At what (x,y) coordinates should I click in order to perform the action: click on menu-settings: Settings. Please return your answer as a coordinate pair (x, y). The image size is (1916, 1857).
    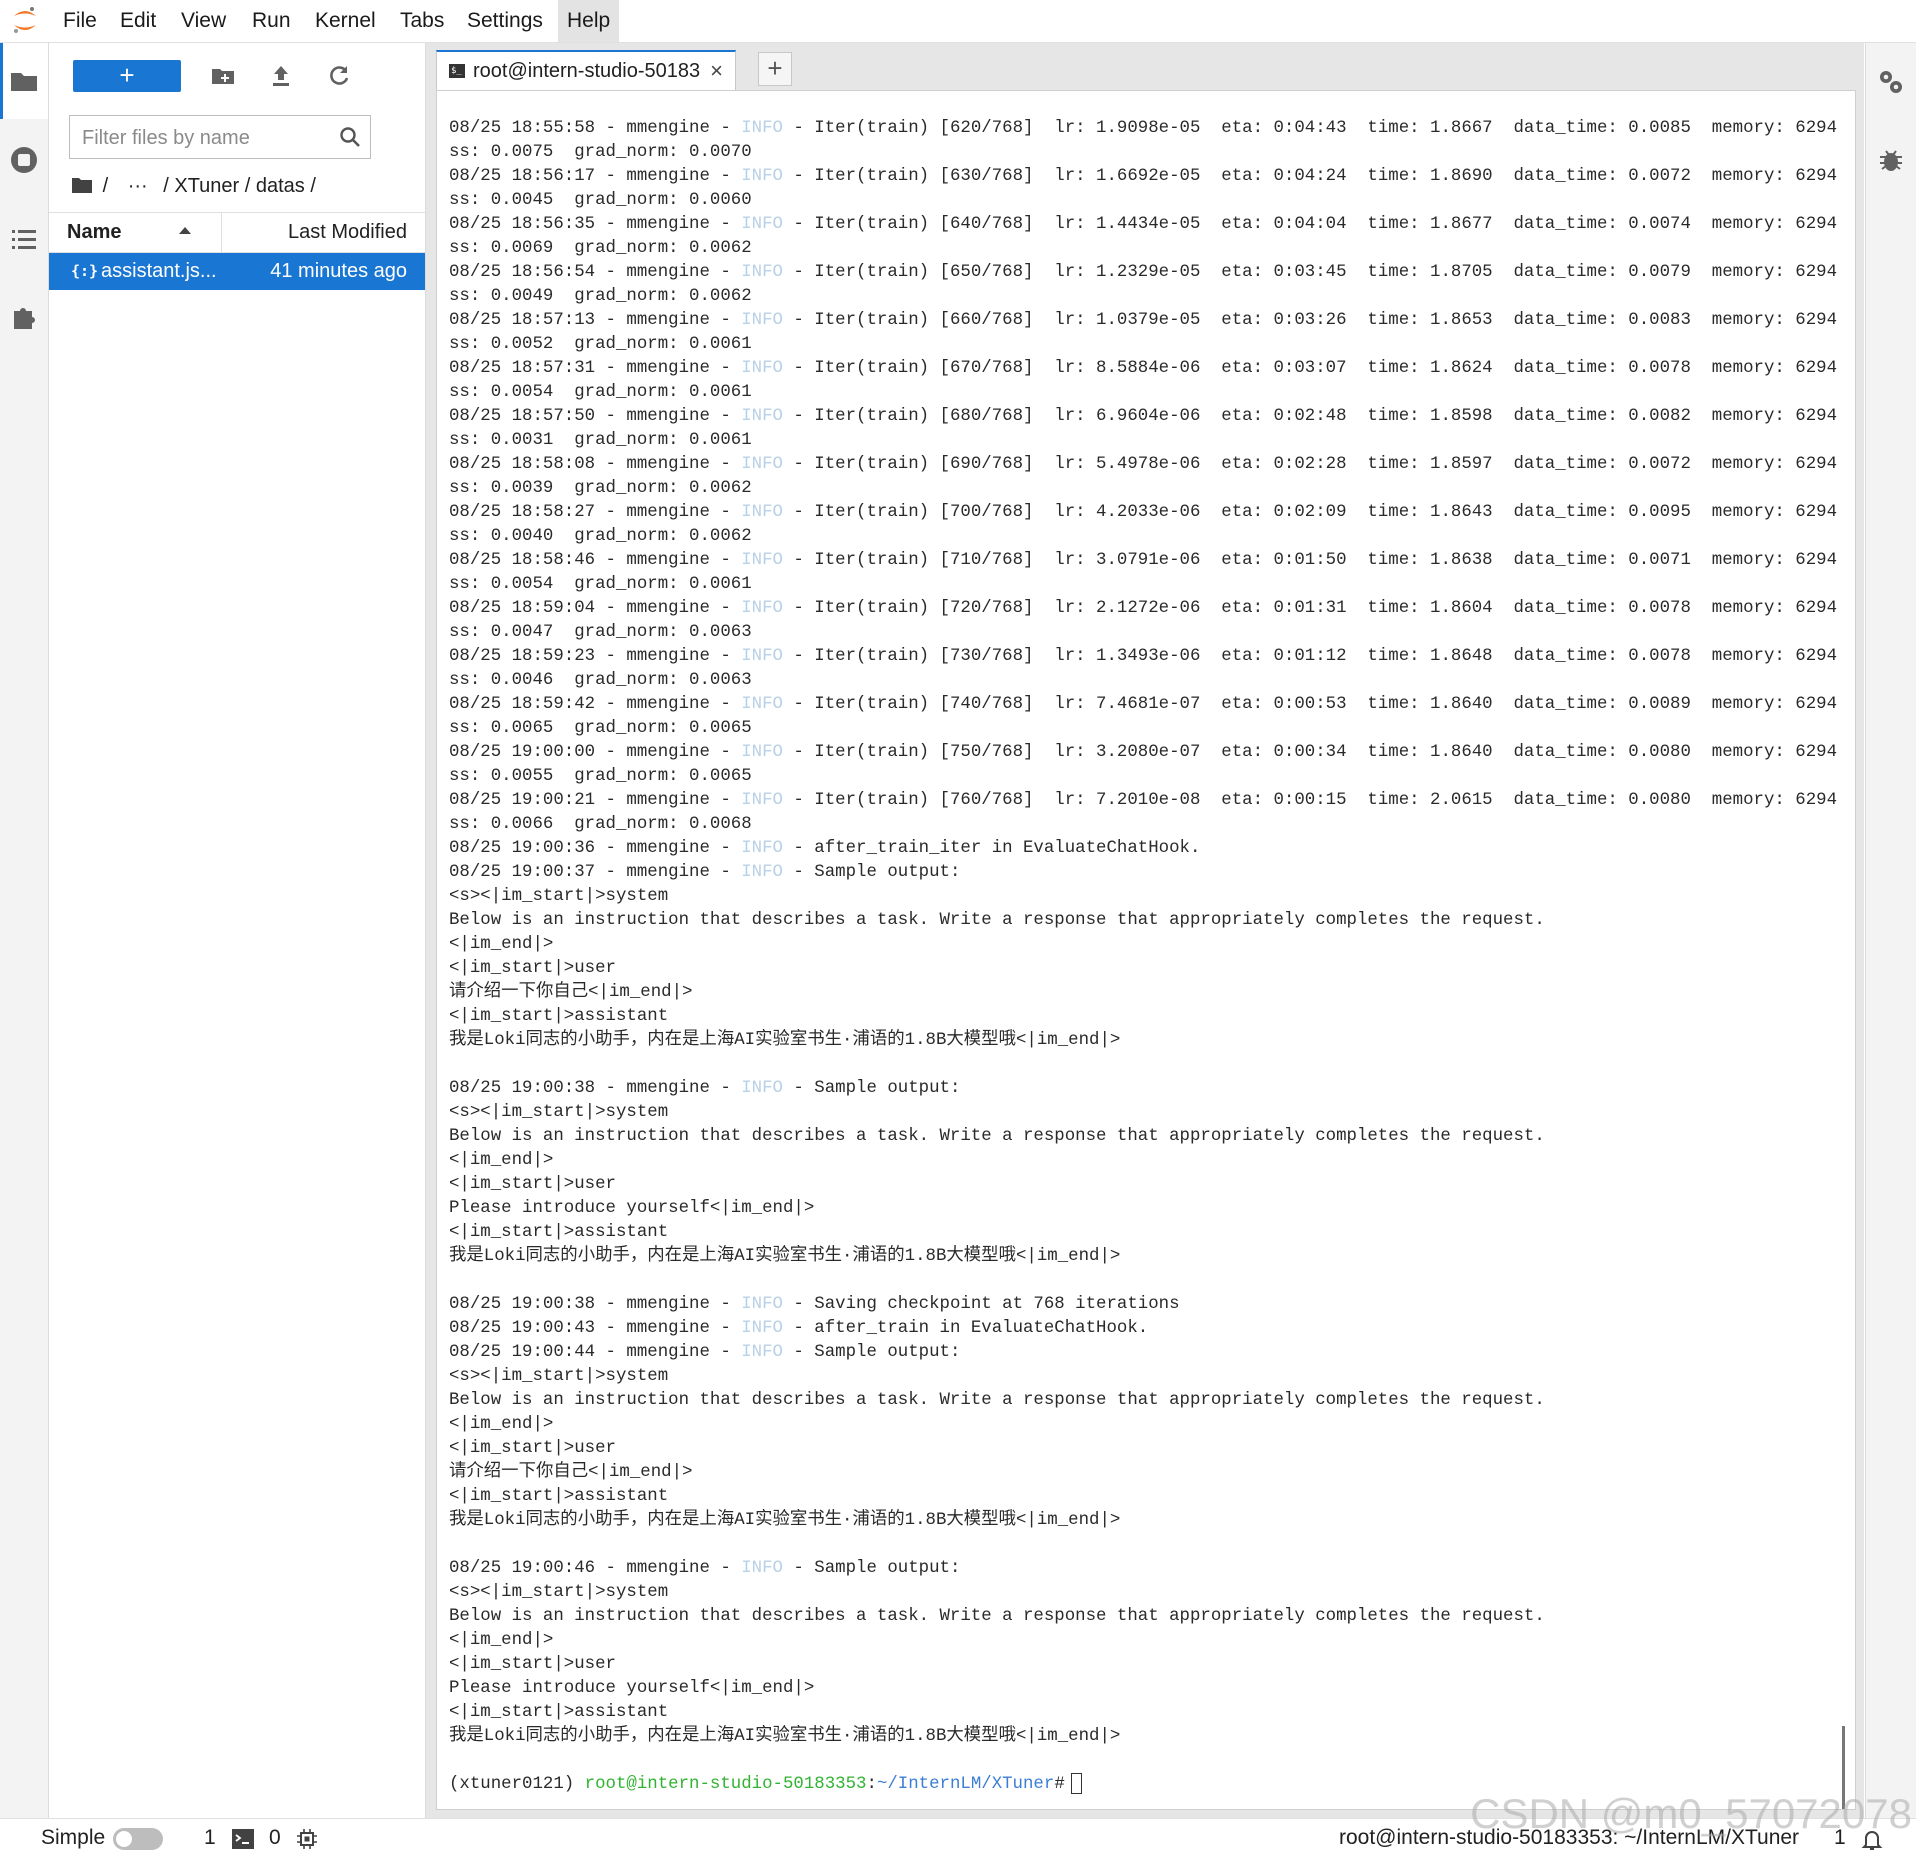
    Looking at the image, I should click on (505, 21).